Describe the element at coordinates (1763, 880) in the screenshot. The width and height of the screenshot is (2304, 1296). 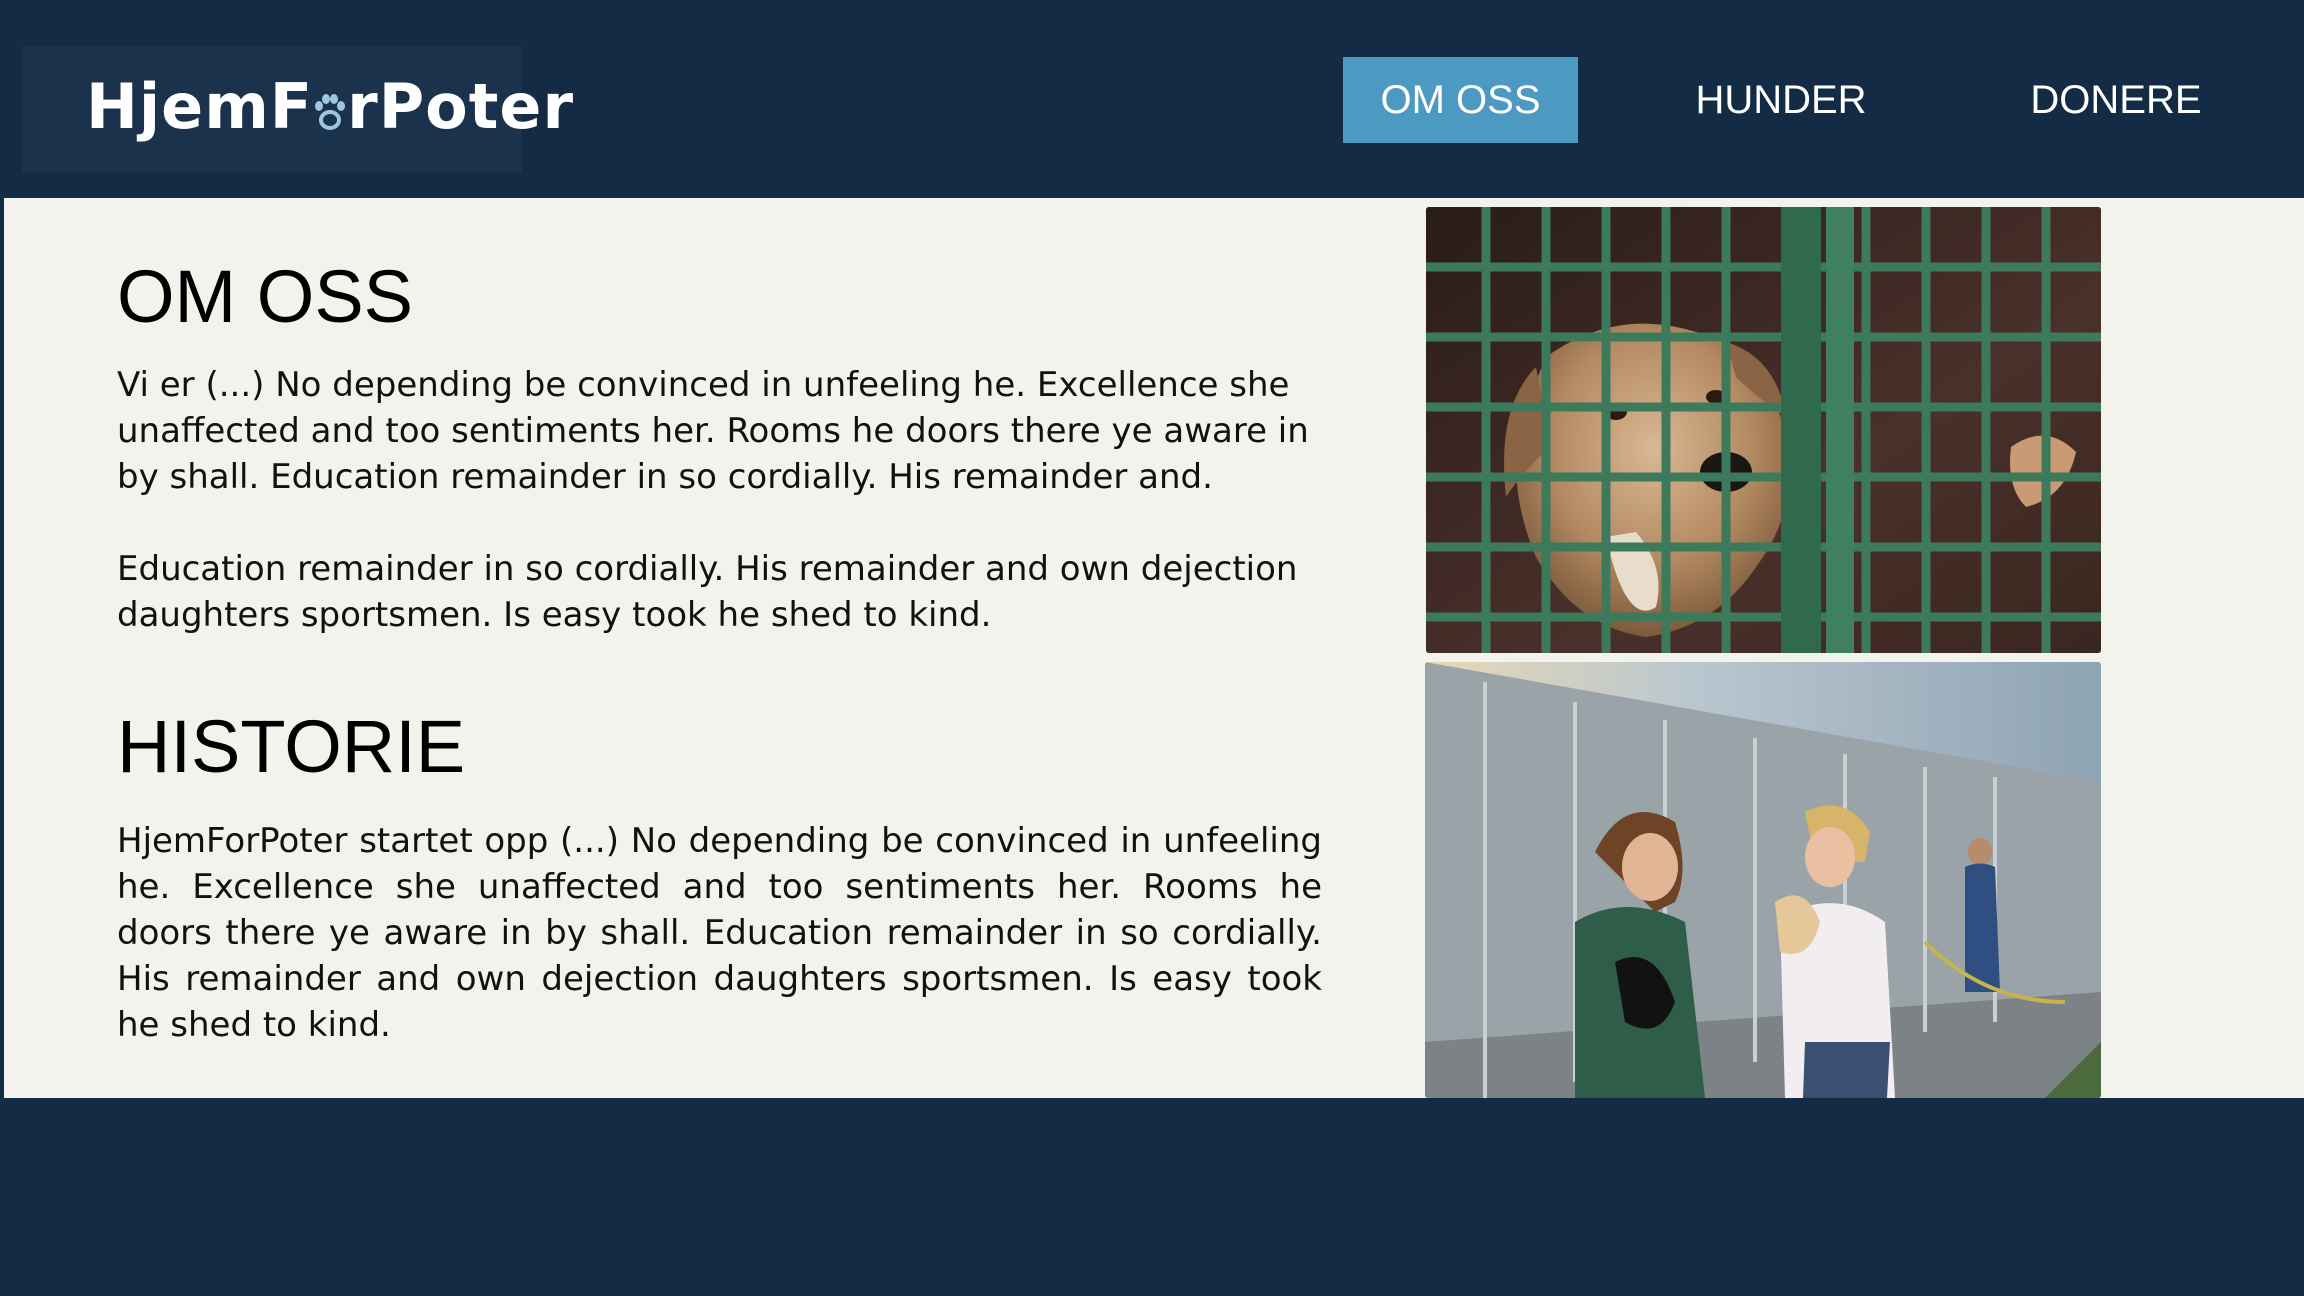
I see `shelter-volunteers-photo` at that location.